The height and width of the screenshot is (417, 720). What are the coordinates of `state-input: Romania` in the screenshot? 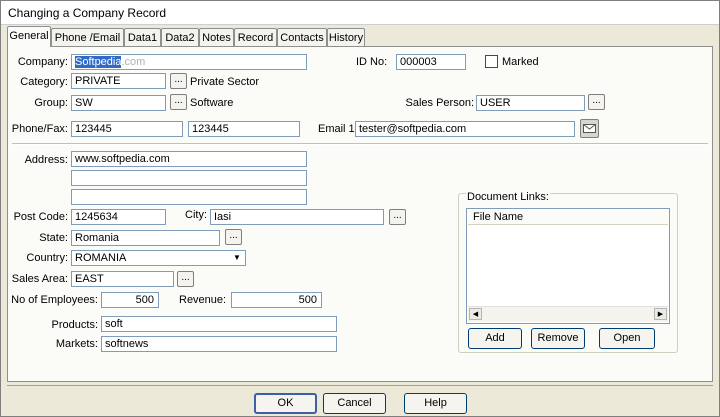 It's located at (145, 238).